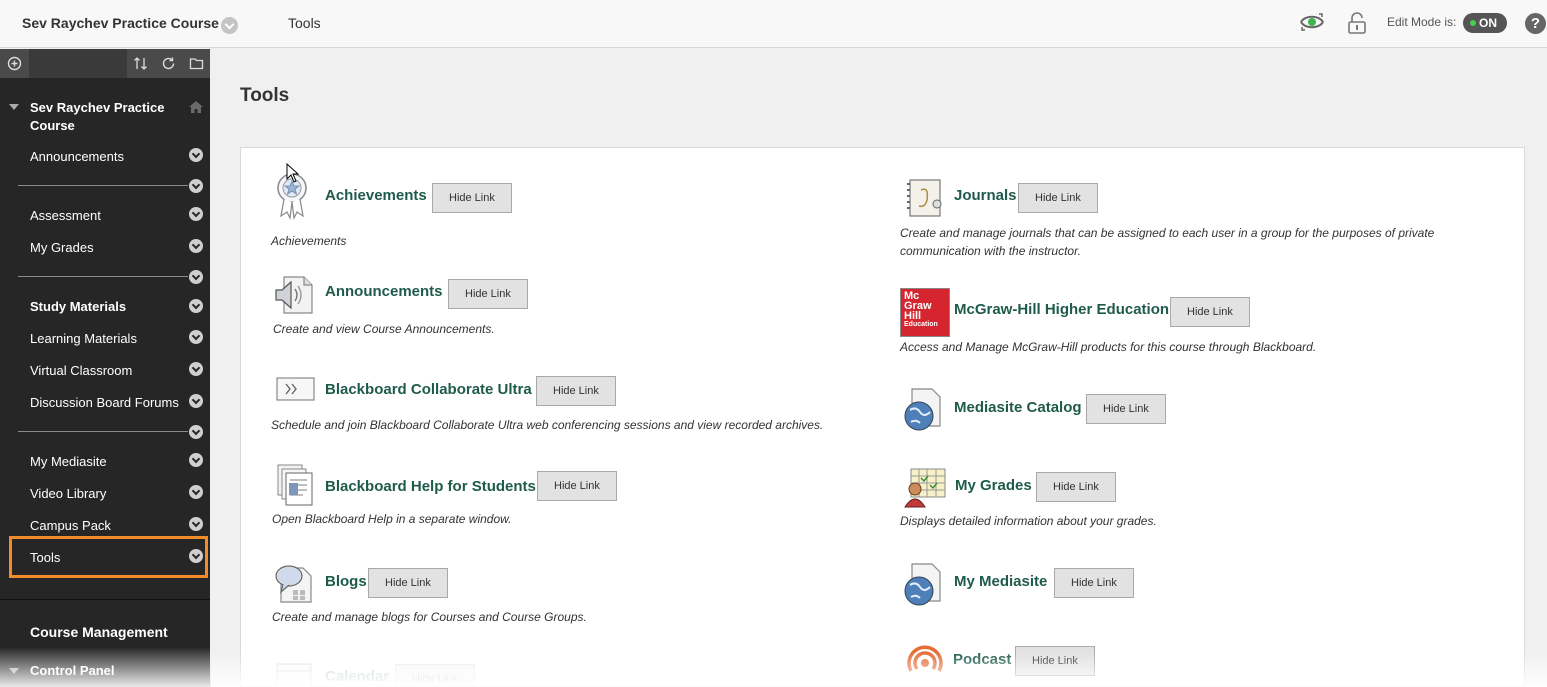 This screenshot has height=687, width=1547. Describe the element at coordinates (982, 659) in the screenshot. I see `tool-name-link: Podcast` at that location.